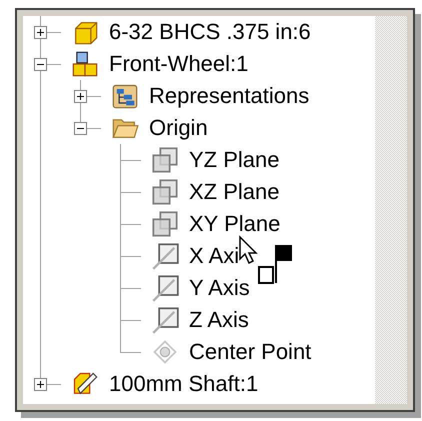  What do you see at coordinates (125, 96) in the screenshot?
I see `representations-folder-icon` at bounding box center [125, 96].